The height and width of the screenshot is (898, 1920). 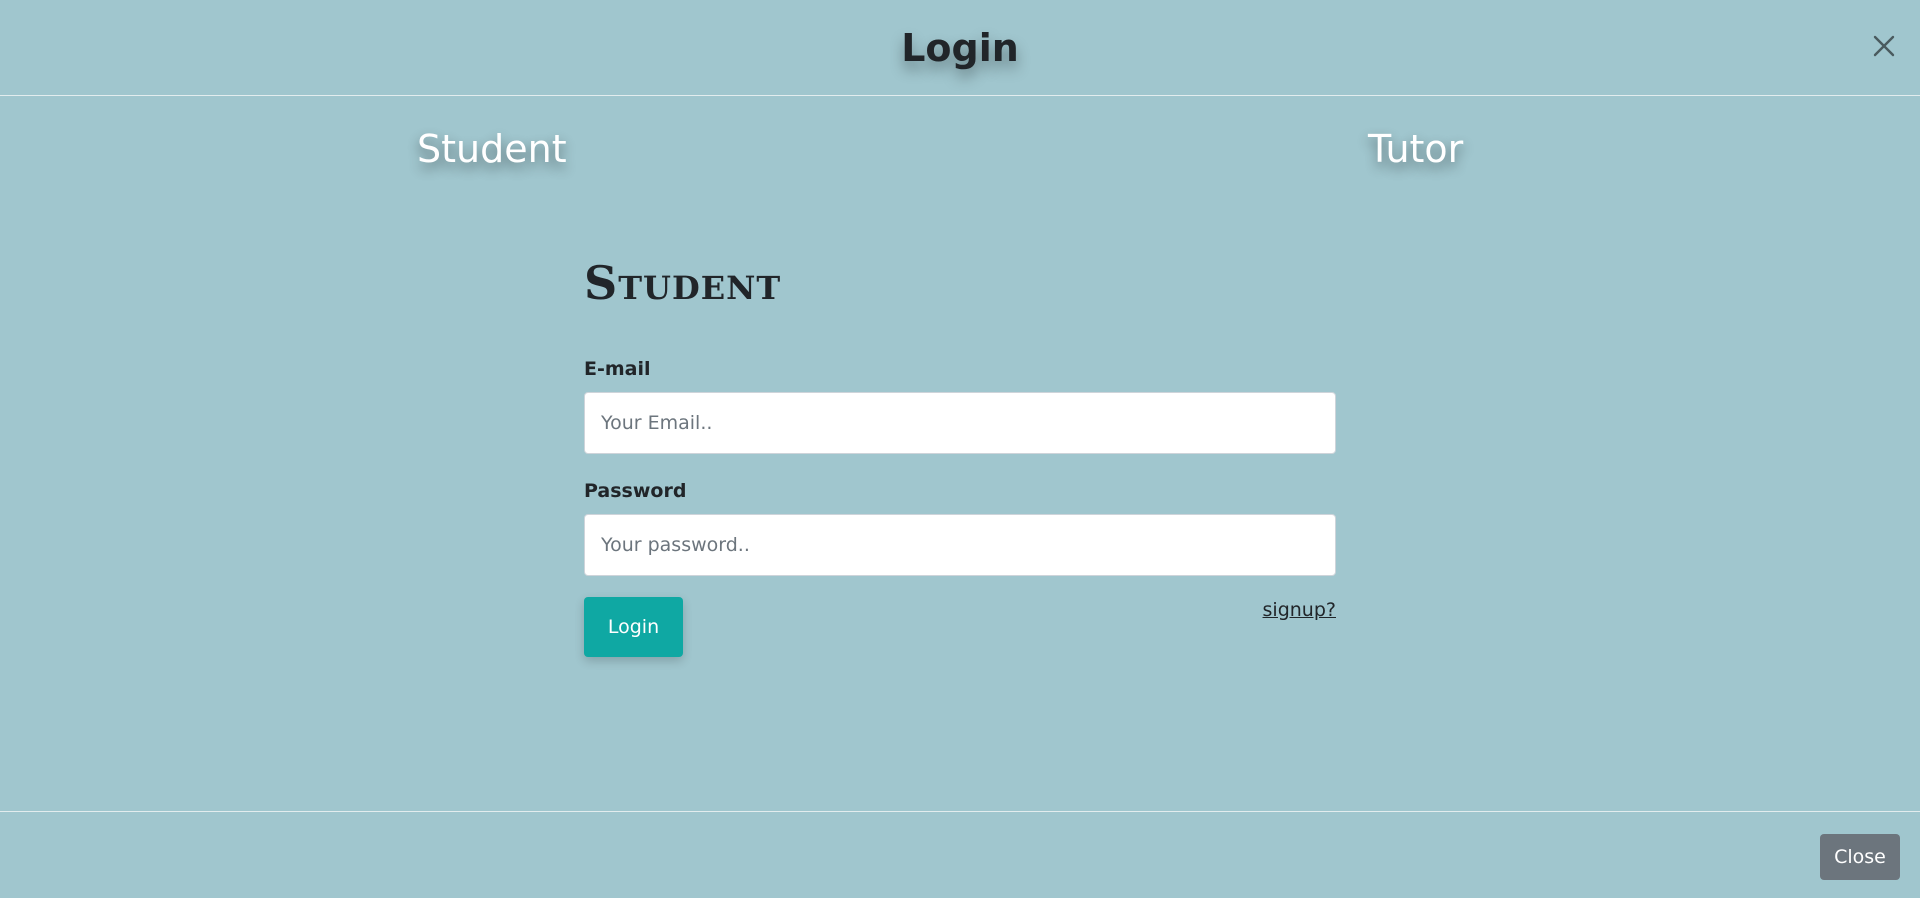 I want to click on modal-title: Login, so click(x=960, y=48).